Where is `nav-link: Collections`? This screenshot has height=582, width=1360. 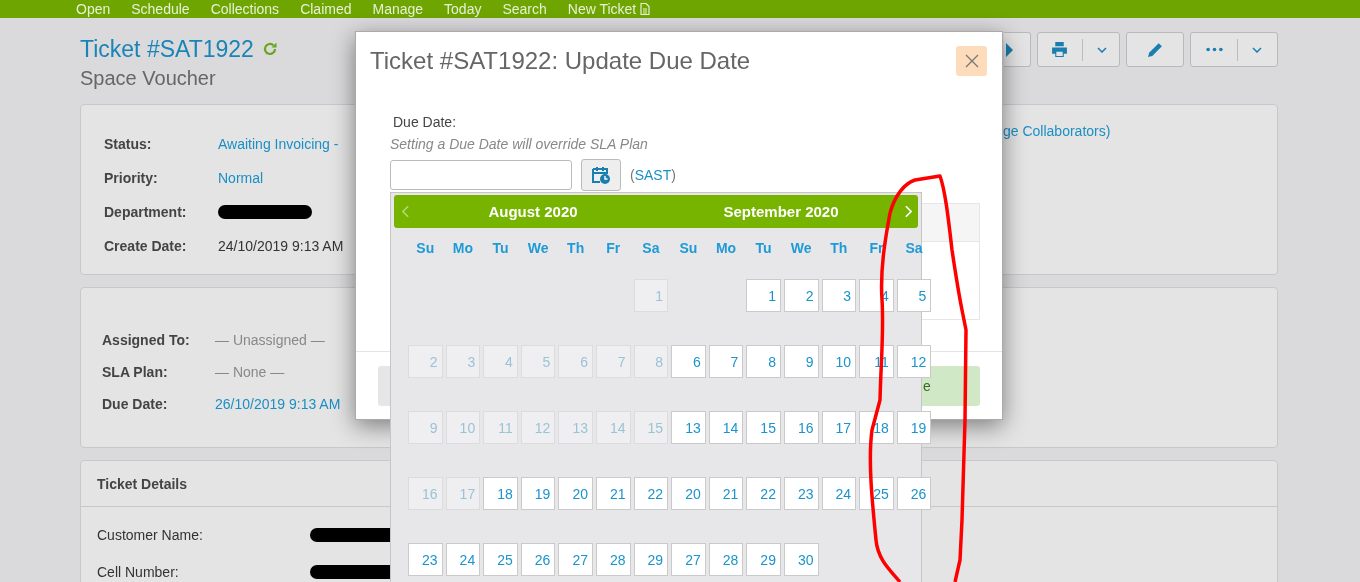
nav-link: Collections is located at coordinates (245, 9).